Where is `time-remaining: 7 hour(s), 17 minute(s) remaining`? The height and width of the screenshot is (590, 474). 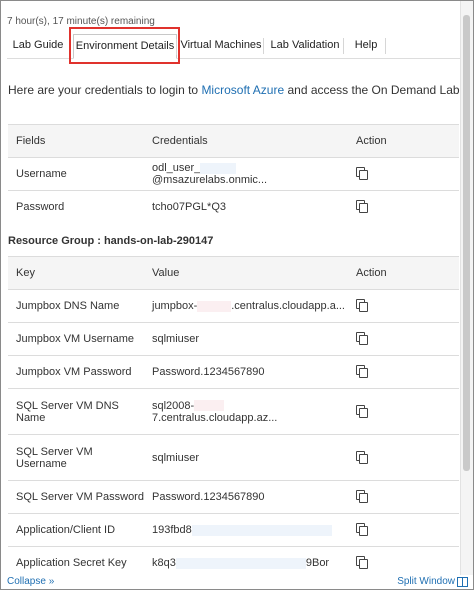 time-remaining: 7 hour(s), 17 minute(s) remaining is located at coordinates (81, 21).